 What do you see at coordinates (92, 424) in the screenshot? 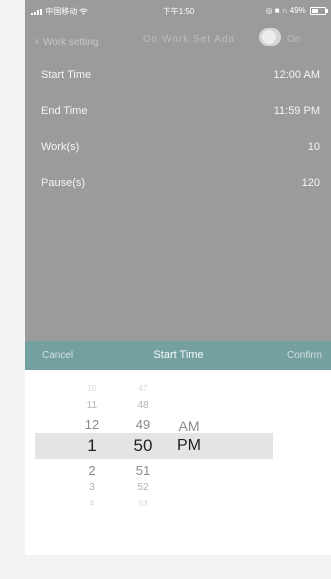
I see `hour-option: 12` at bounding box center [92, 424].